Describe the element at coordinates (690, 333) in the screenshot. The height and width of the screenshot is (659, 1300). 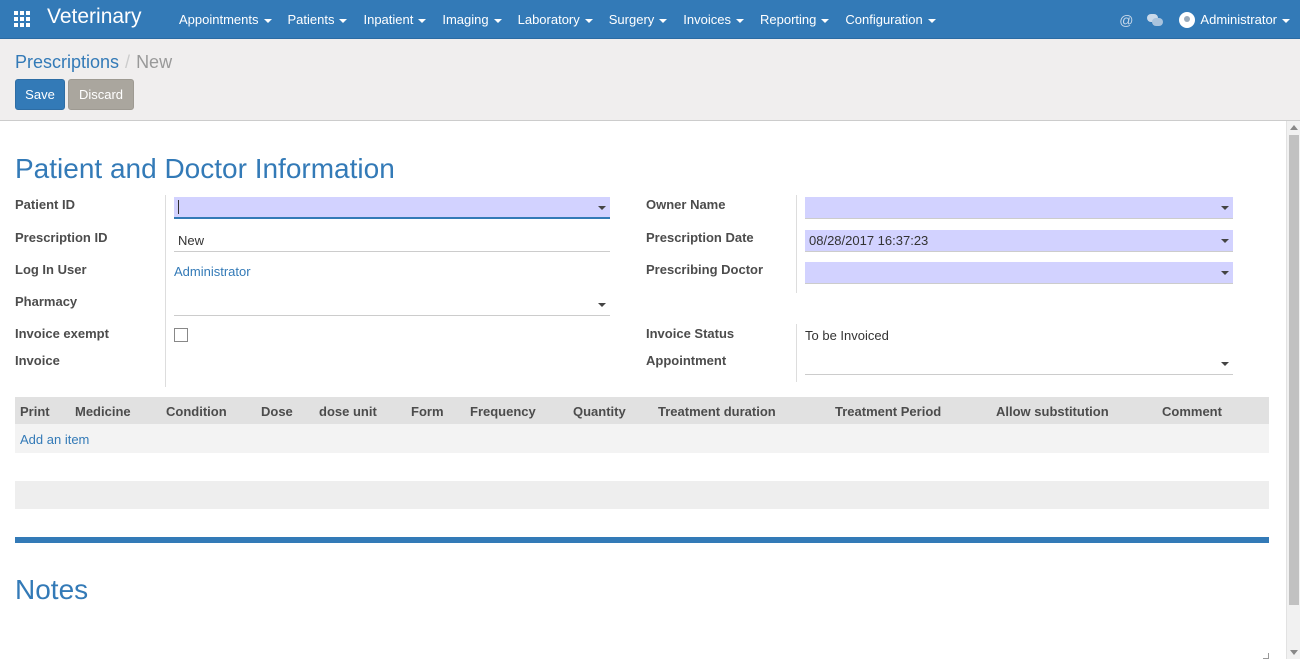
I see `label-invoice-status: Invoice Status` at that location.